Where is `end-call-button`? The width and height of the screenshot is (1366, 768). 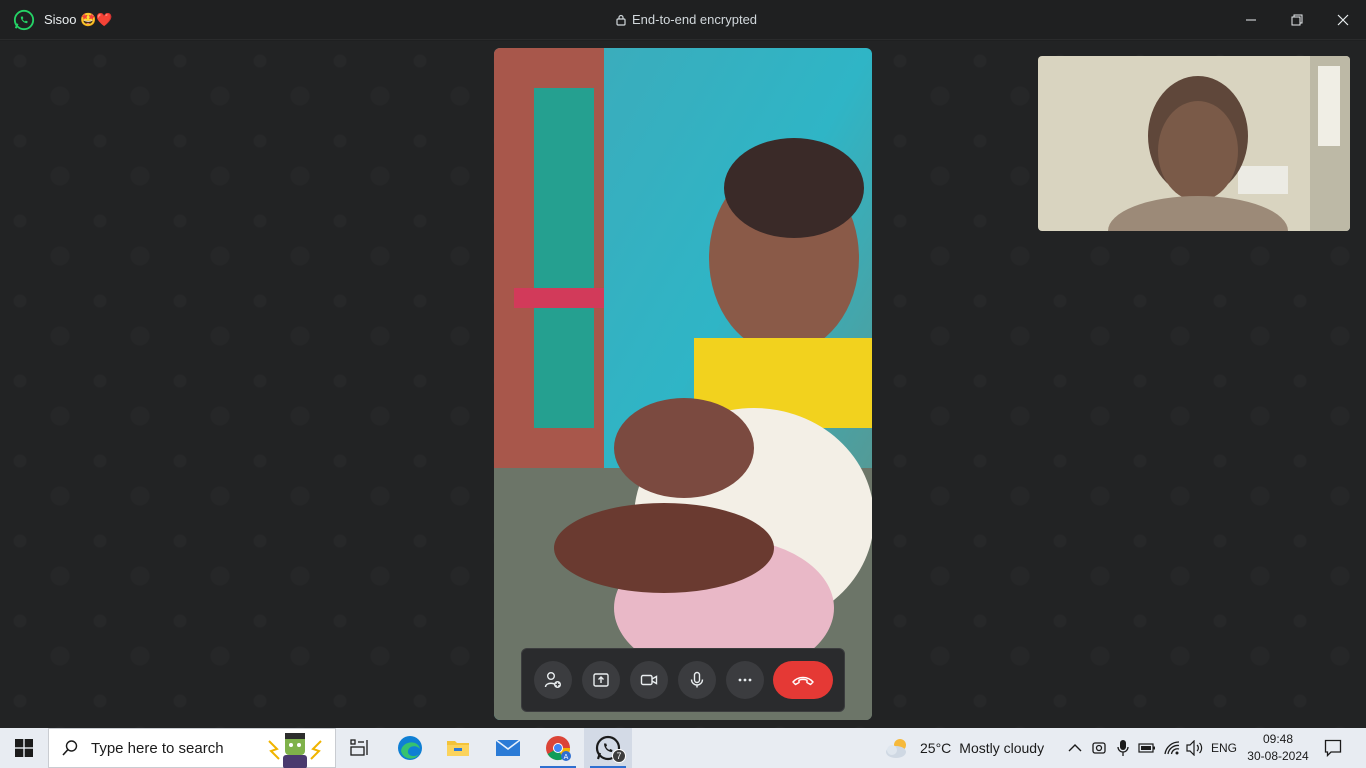
end-call-button is located at coordinates (803, 680).